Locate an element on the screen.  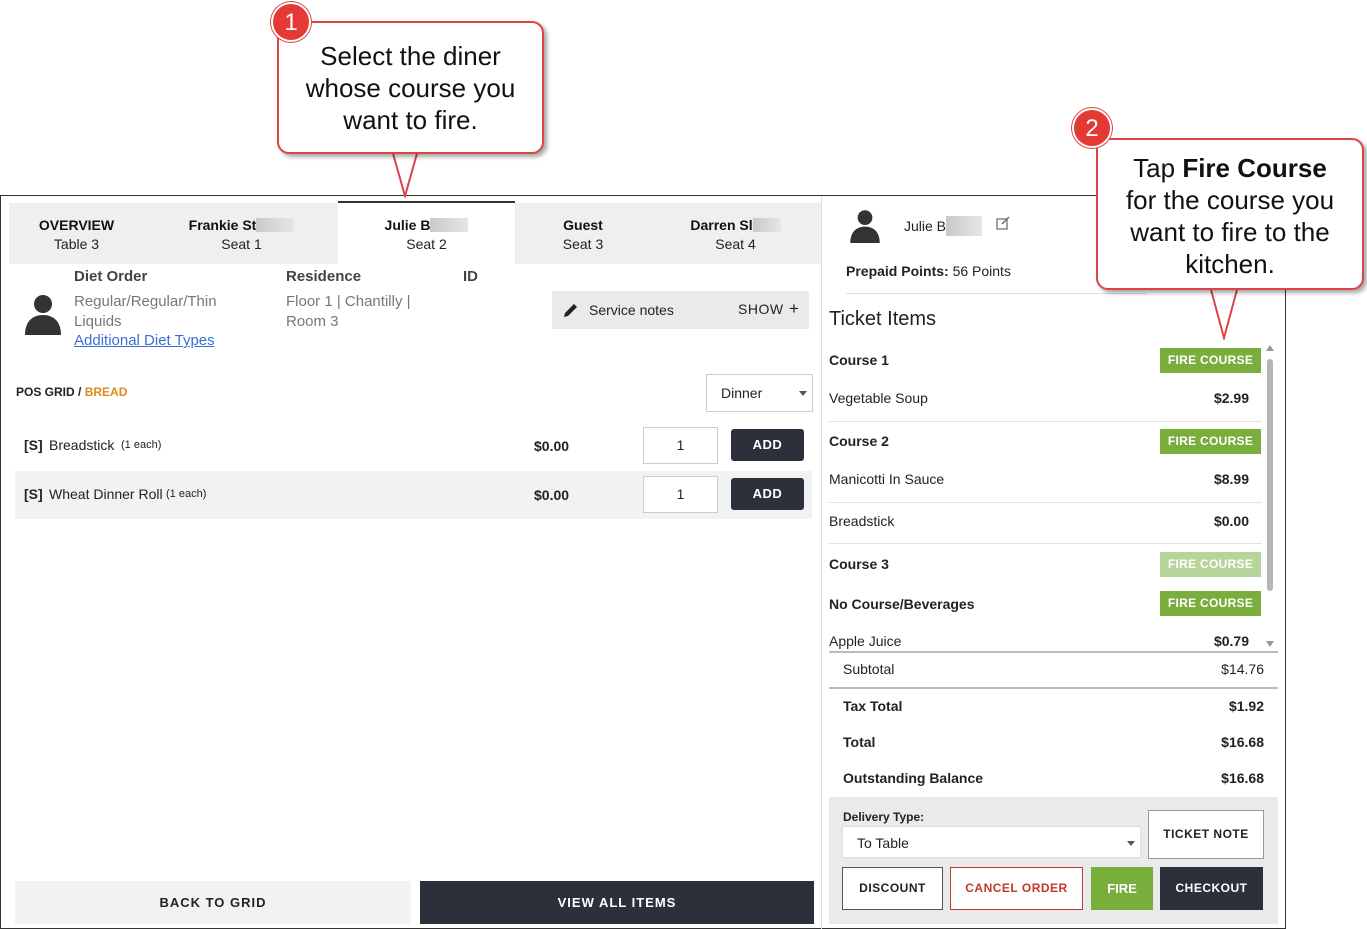
scroll-up-icon is located at coordinates (1270, 348).